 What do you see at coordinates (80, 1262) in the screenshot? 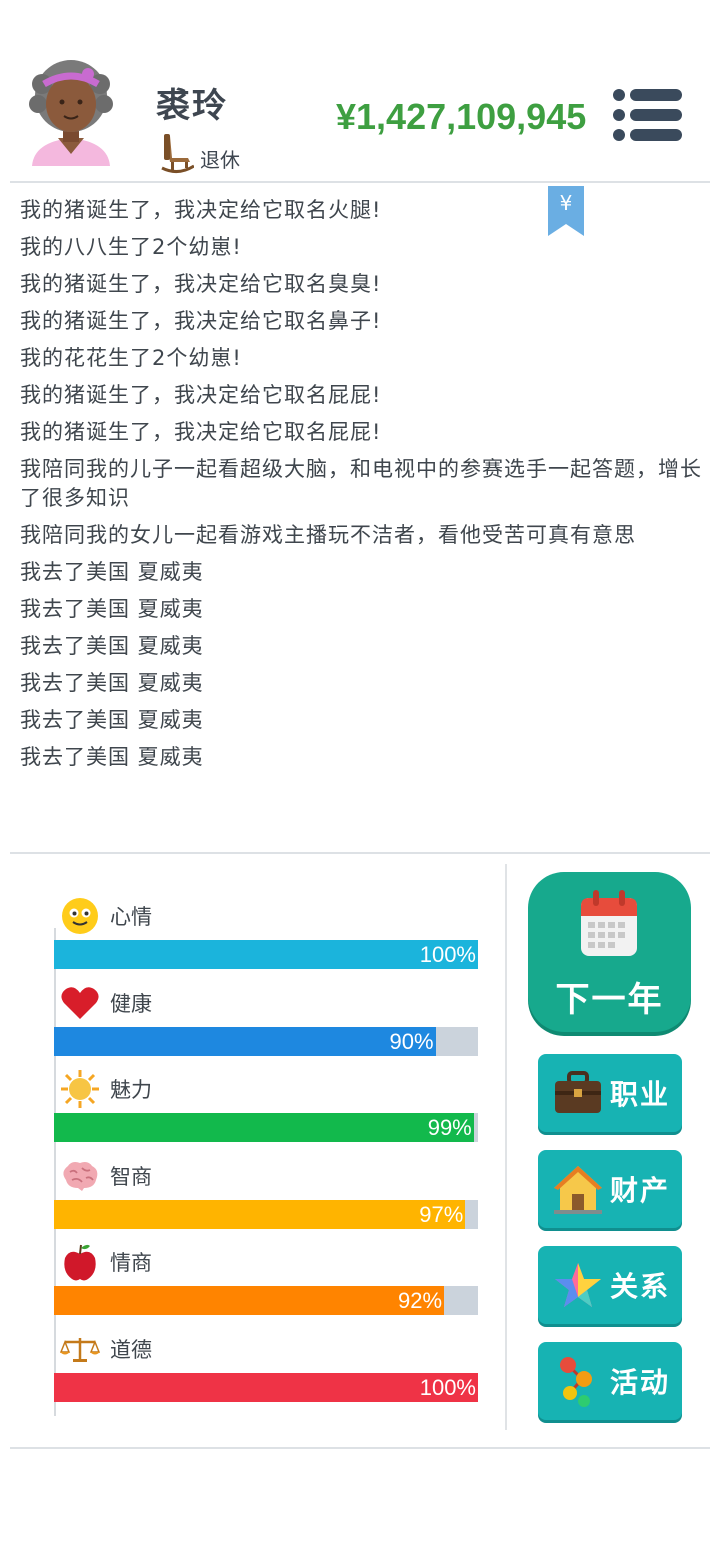
I see `apple-icon` at bounding box center [80, 1262].